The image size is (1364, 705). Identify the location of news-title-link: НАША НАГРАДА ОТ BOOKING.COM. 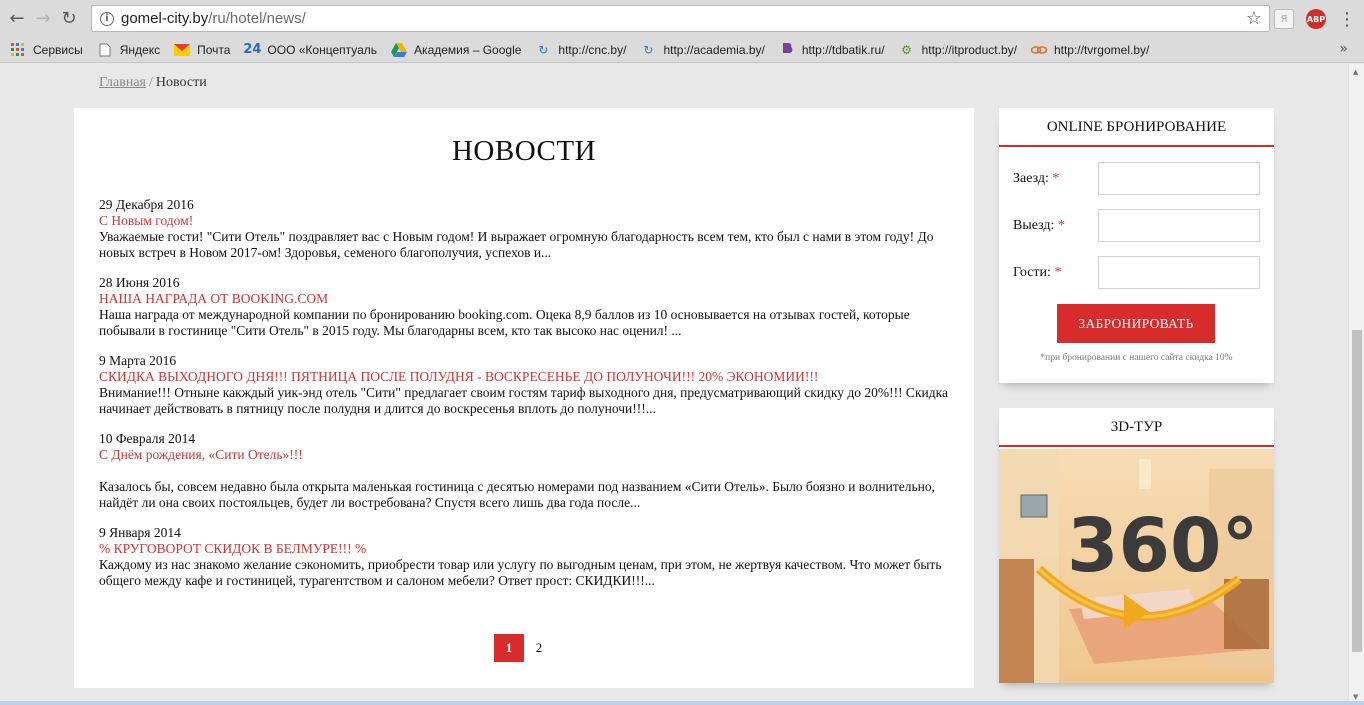
(524, 299).